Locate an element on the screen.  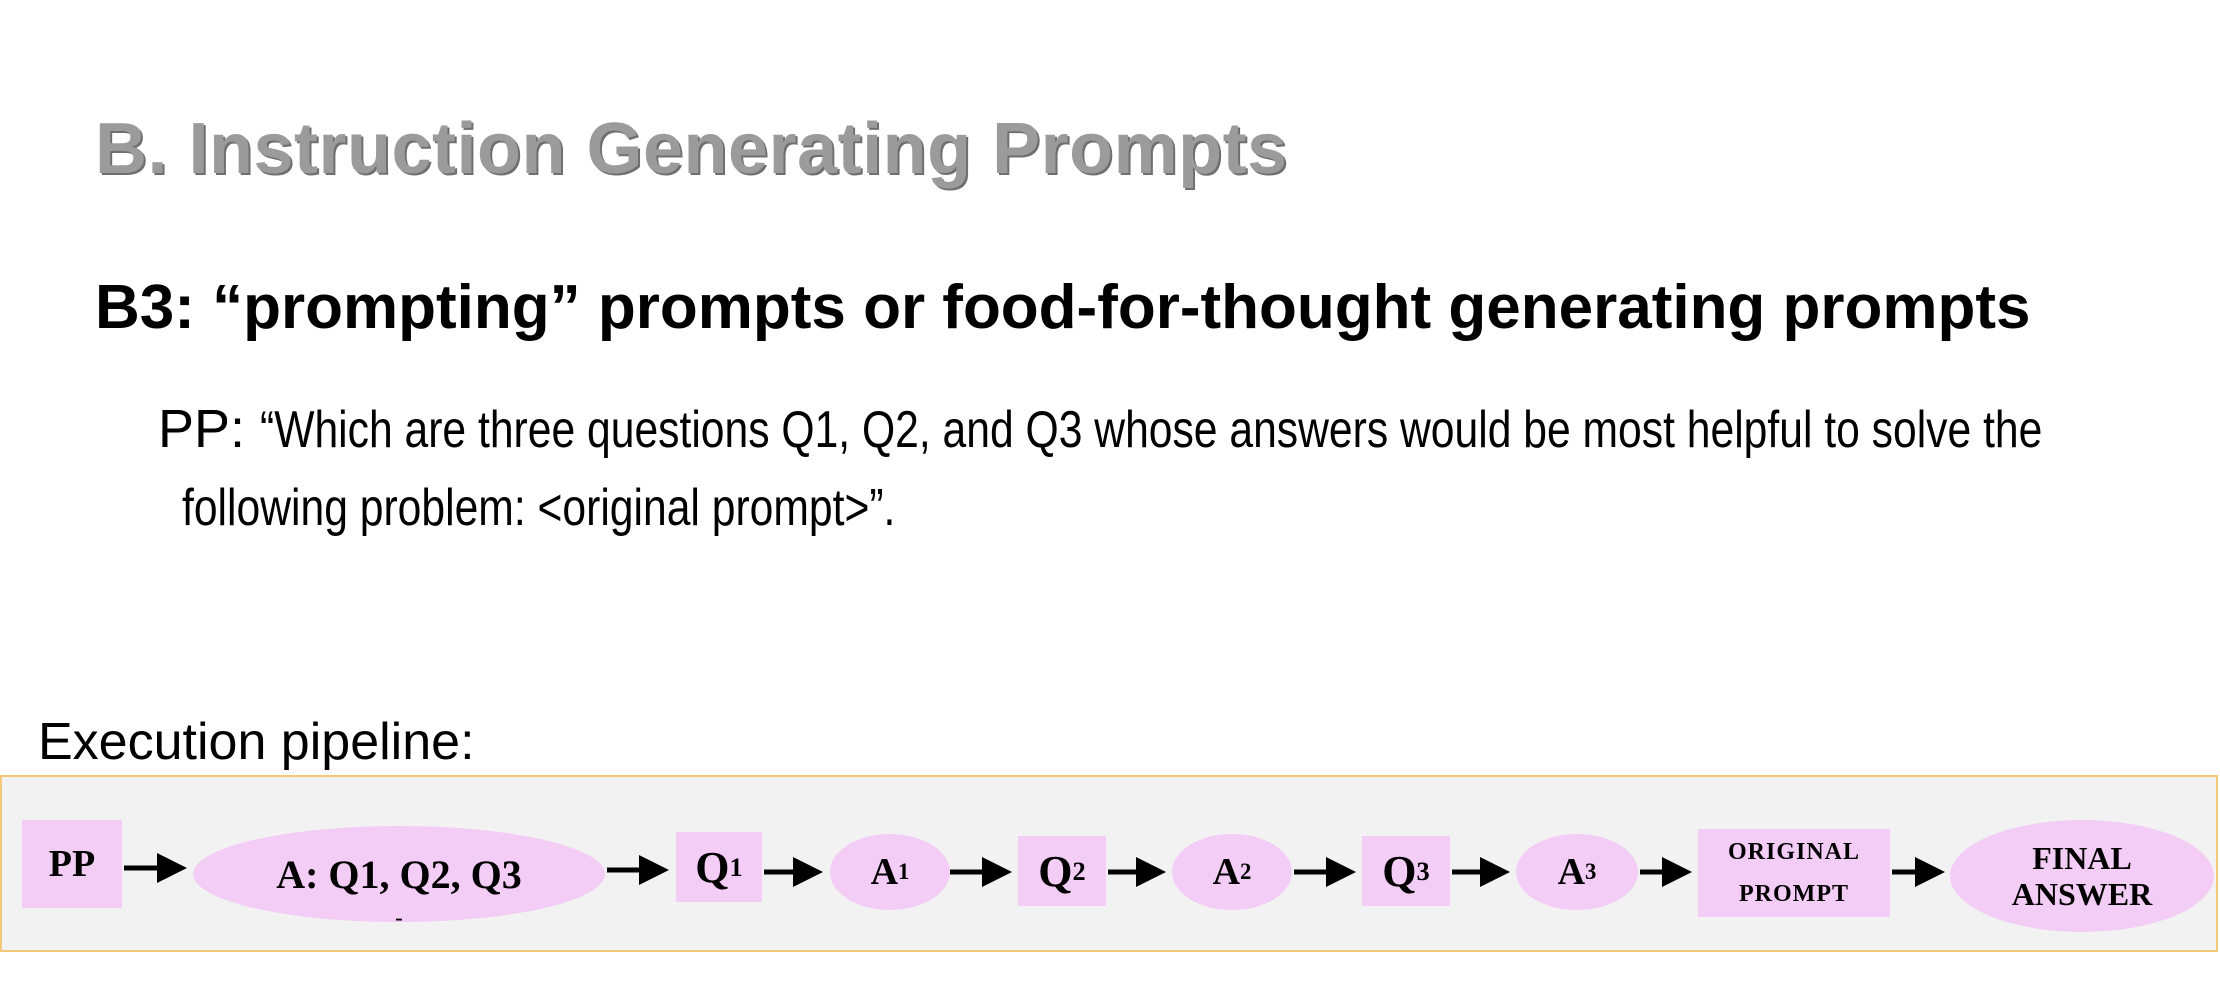
pipeline-arrows is located at coordinates (1034, 870).